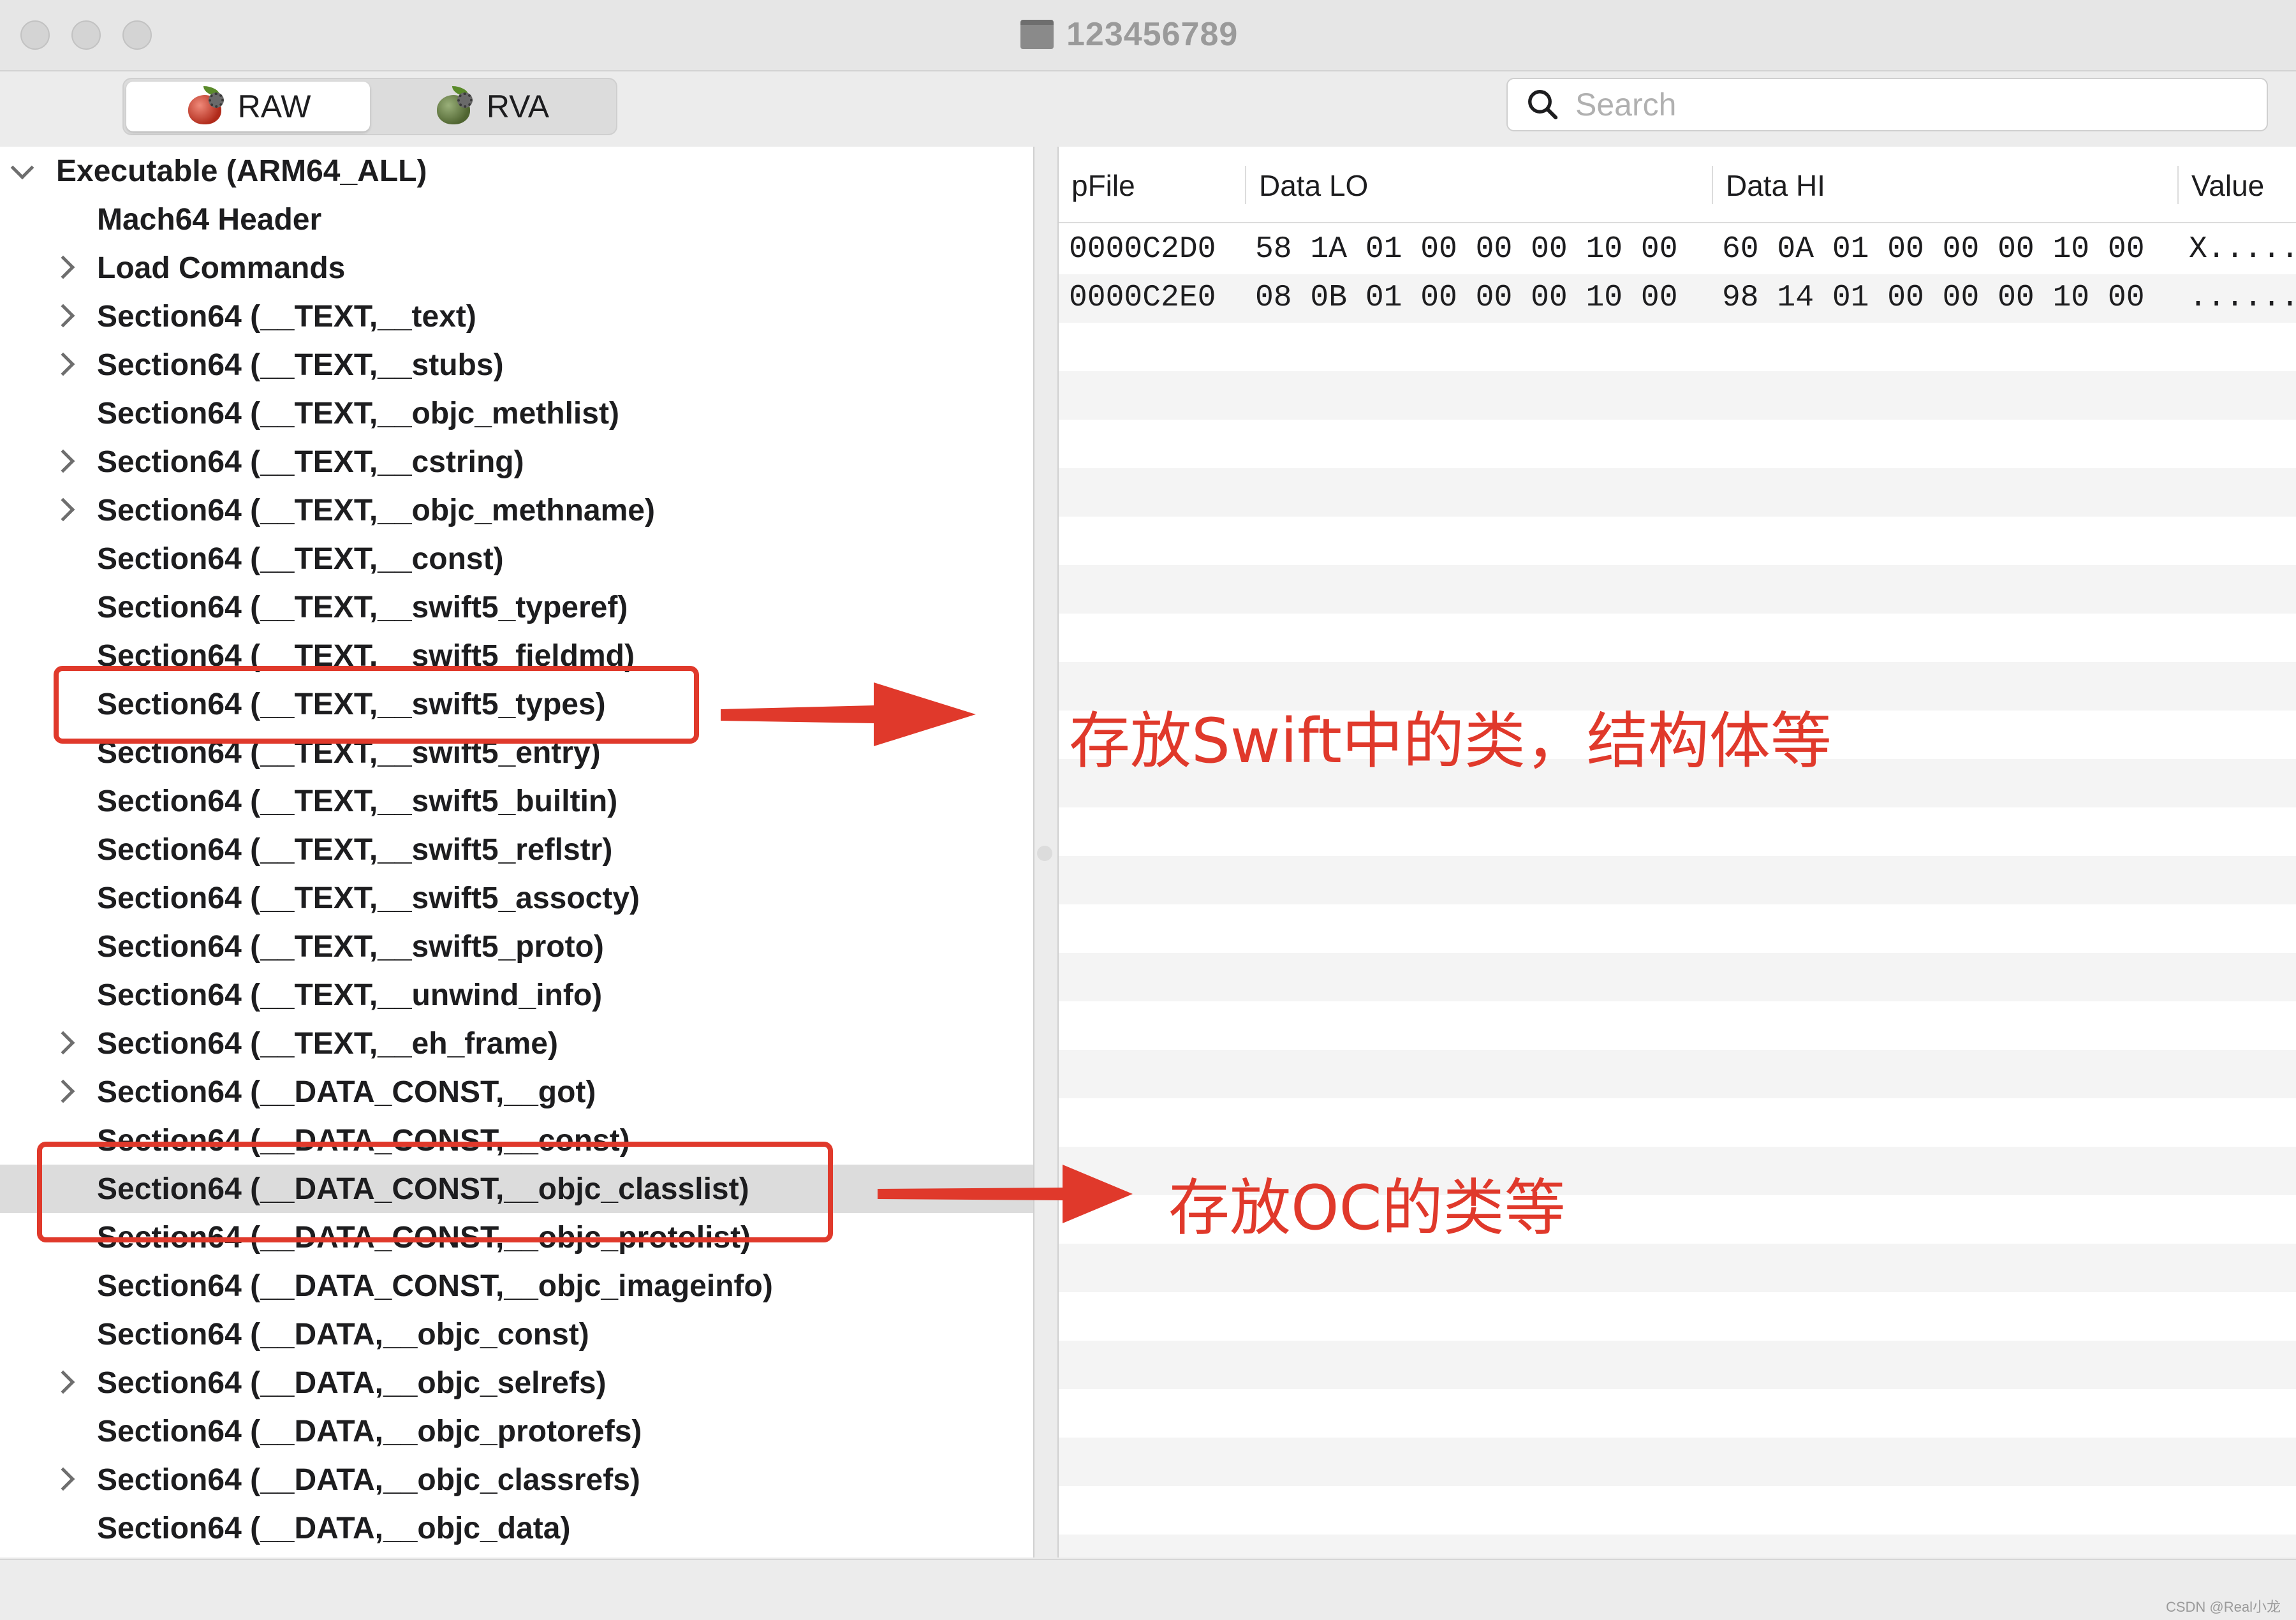 The width and height of the screenshot is (2296, 1620). Describe the element at coordinates (1148, 108) in the screenshot. I see `toolbar: RAW RVA` at that location.